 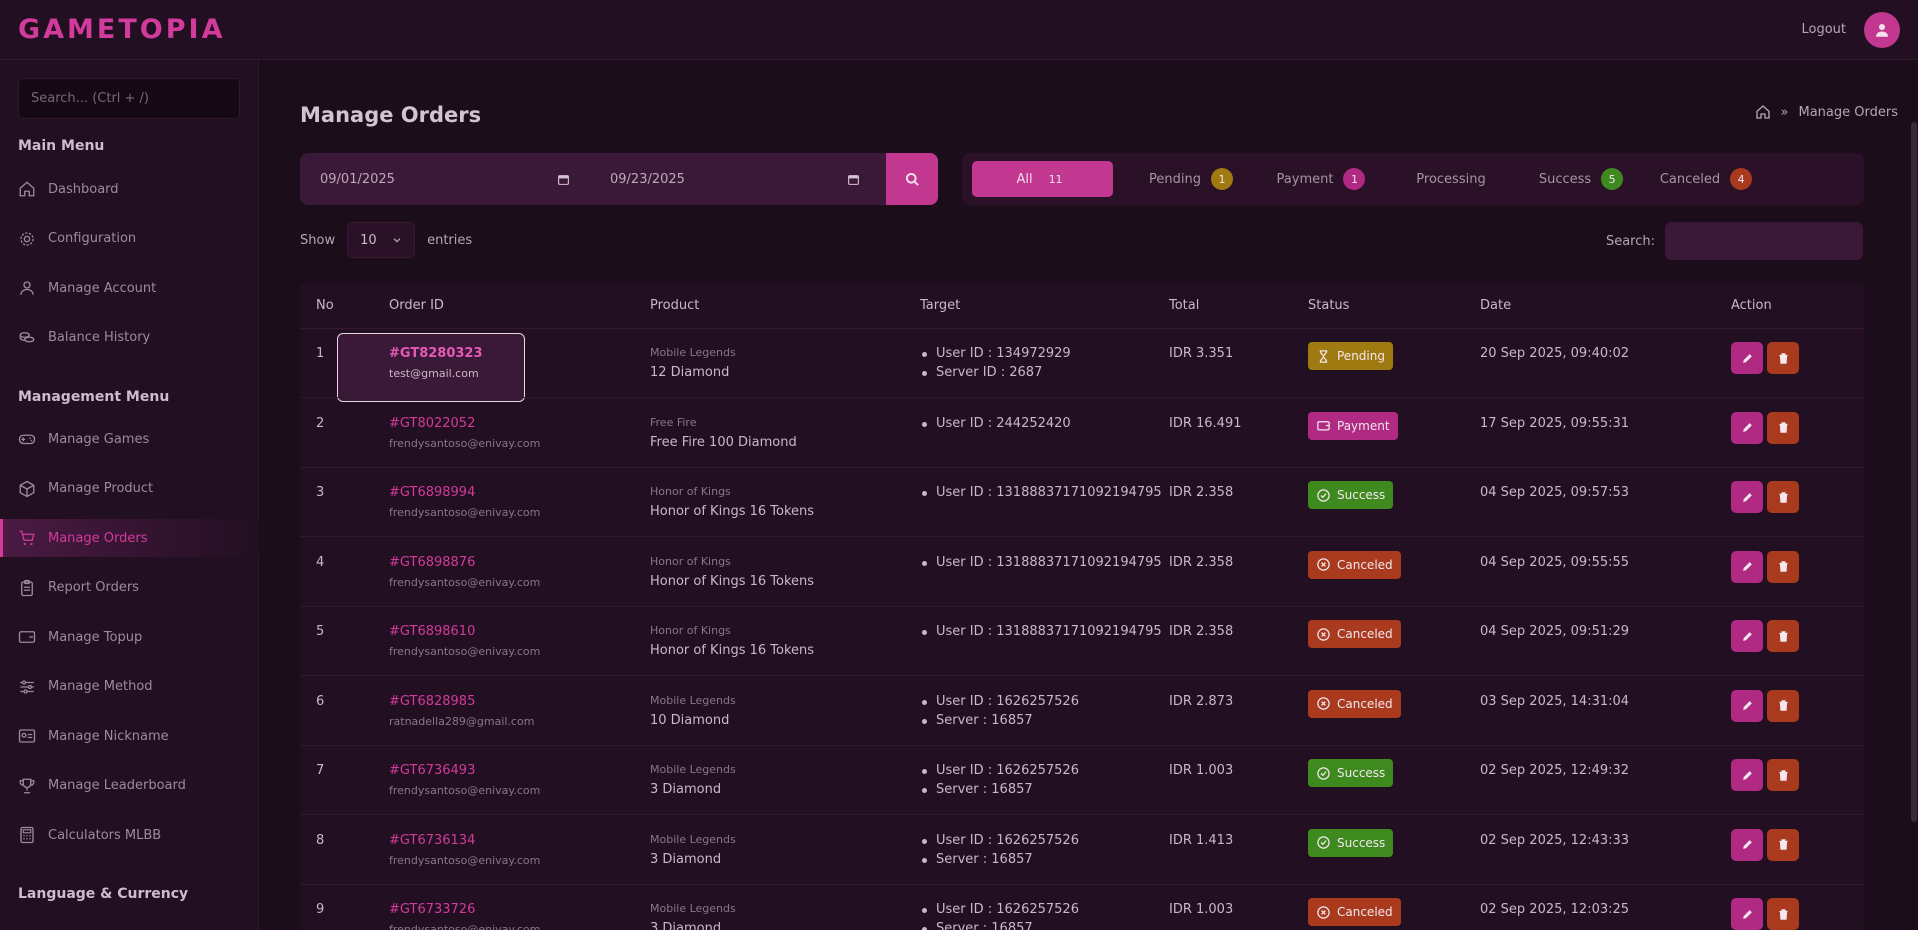 I want to click on sidebar-item-manage-method: Manage Method, so click(x=129, y=687).